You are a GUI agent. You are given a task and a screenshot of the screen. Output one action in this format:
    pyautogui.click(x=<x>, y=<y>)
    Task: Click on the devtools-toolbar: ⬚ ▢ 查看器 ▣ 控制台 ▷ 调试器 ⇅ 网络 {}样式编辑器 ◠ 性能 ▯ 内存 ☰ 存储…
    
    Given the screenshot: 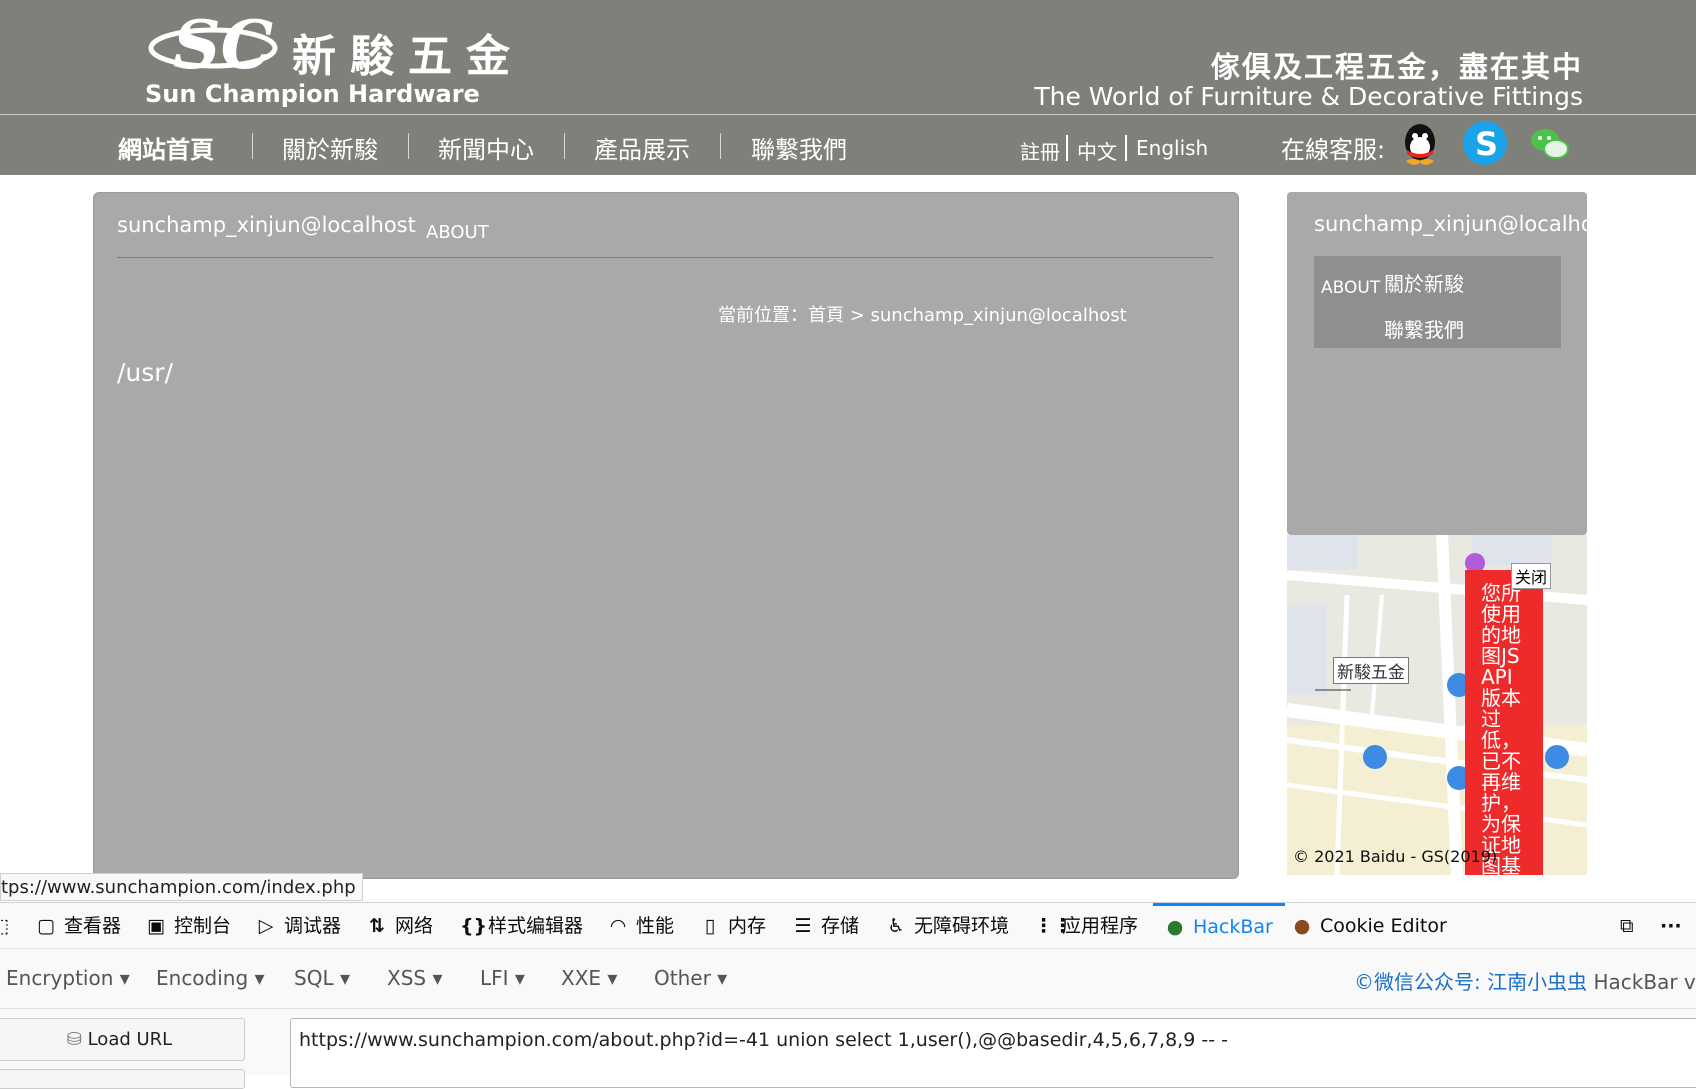 What is the action you would take?
    pyautogui.click(x=848, y=926)
    